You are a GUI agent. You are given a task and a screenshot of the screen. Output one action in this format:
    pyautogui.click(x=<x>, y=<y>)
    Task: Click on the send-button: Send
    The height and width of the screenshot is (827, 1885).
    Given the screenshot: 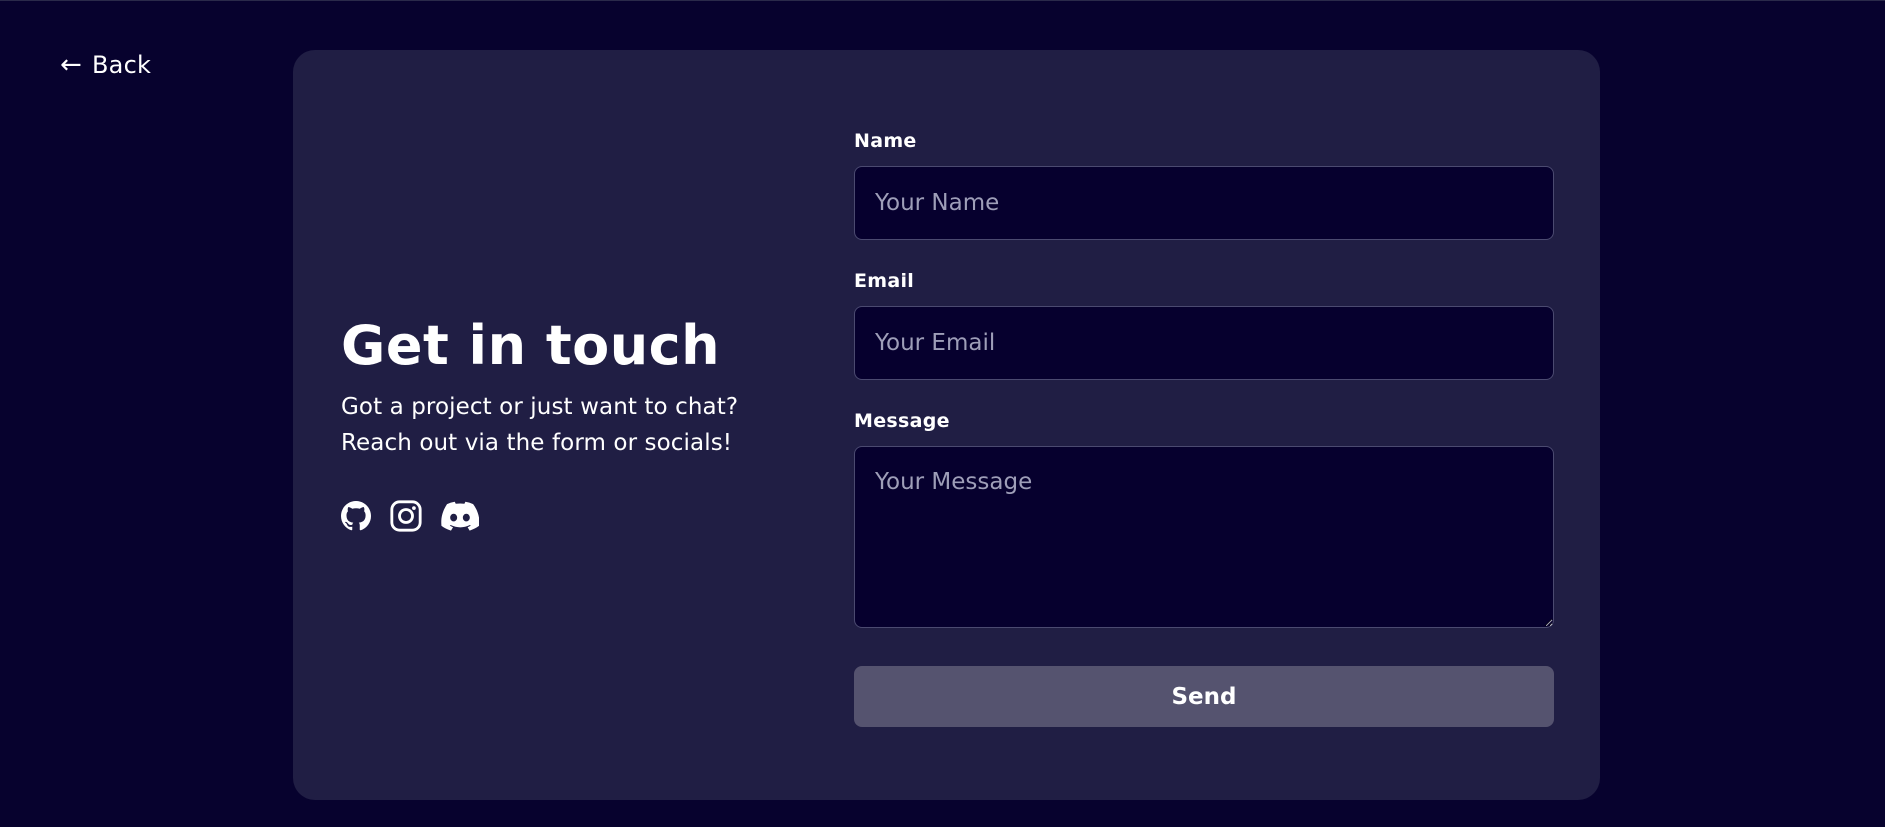 What is the action you would take?
    pyautogui.click(x=1204, y=696)
    